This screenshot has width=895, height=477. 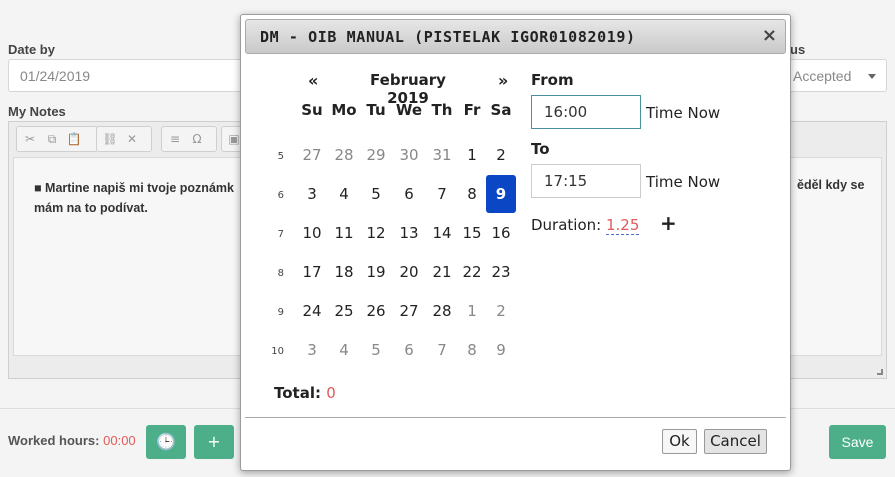 I want to click on status-value: Accepted, so click(x=822, y=76).